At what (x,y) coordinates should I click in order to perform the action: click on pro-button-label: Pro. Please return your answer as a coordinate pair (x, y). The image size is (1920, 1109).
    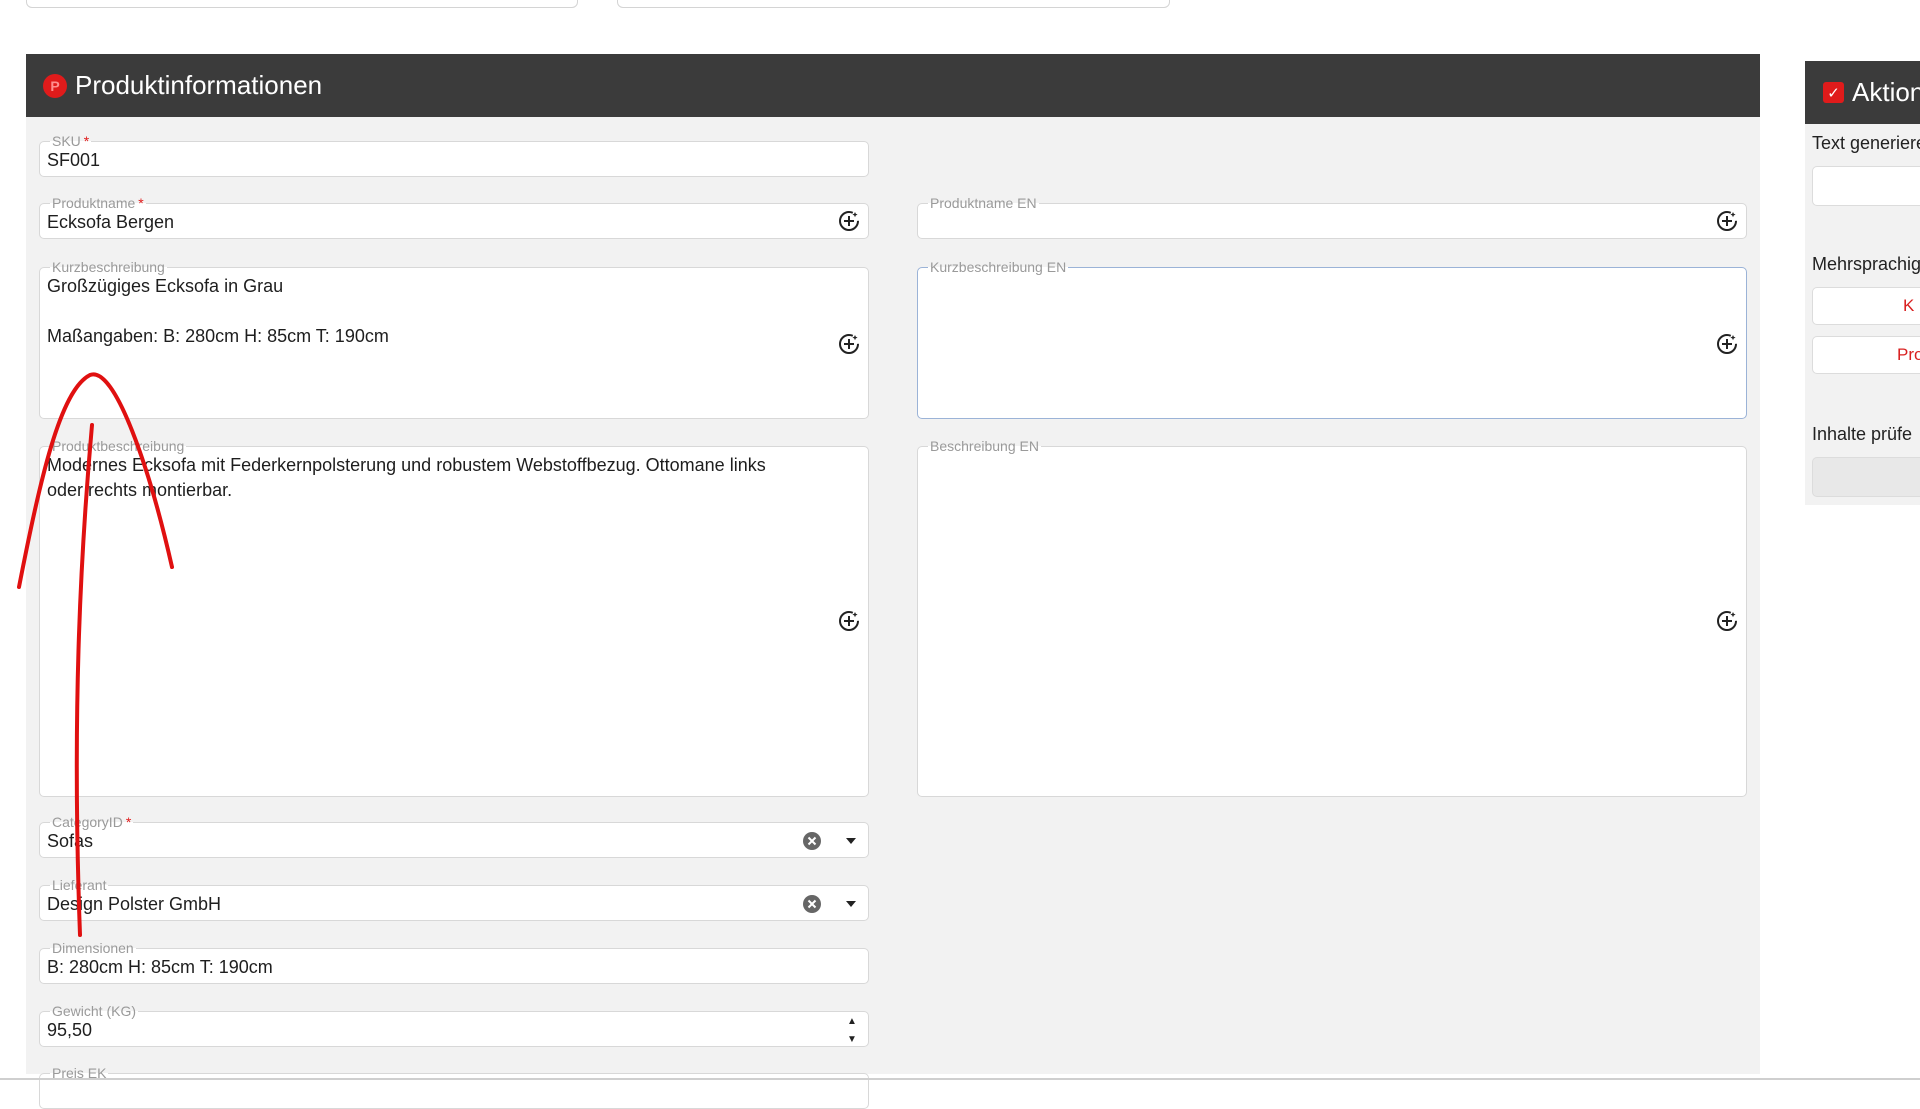
    Looking at the image, I should click on (1908, 354).